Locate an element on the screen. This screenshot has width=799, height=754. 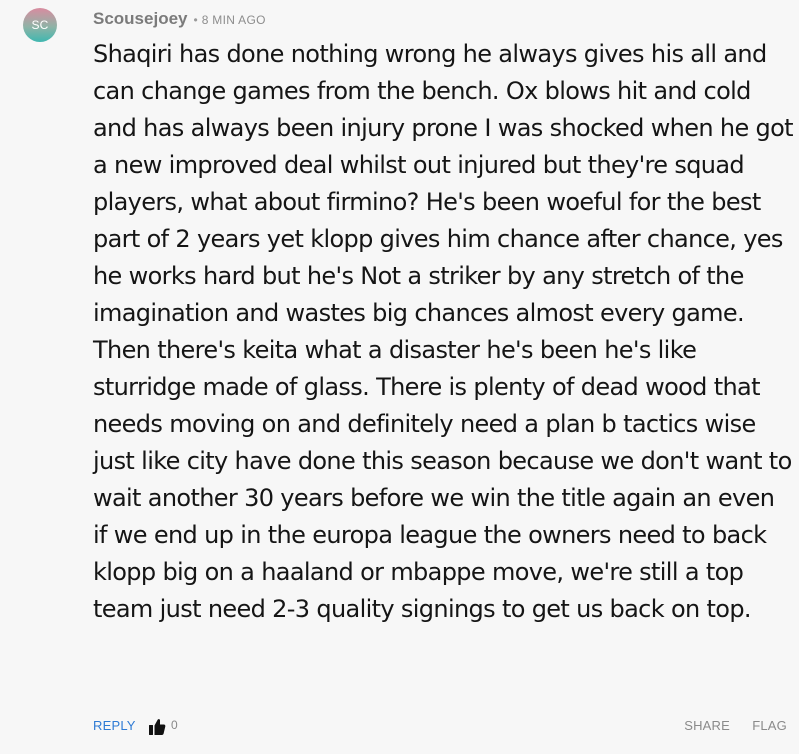
avatar: SC is located at coordinates (40, 25).